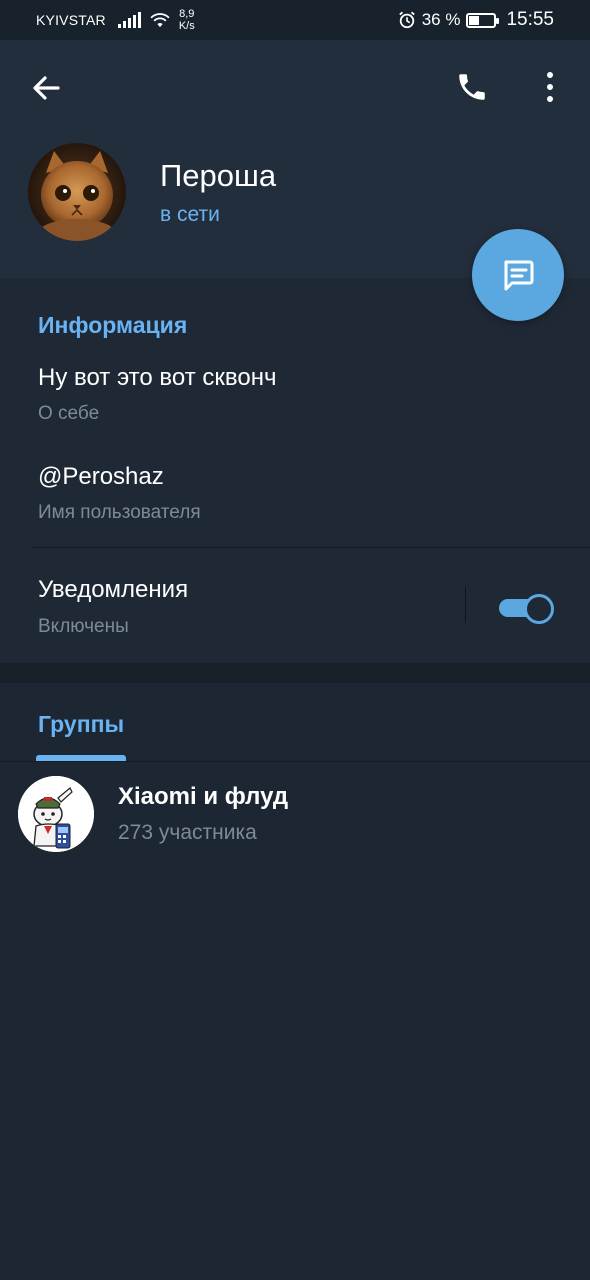  What do you see at coordinates (160, 20) in the screenshot?
I see `wifi-icon` at bounding box center [160, 20].